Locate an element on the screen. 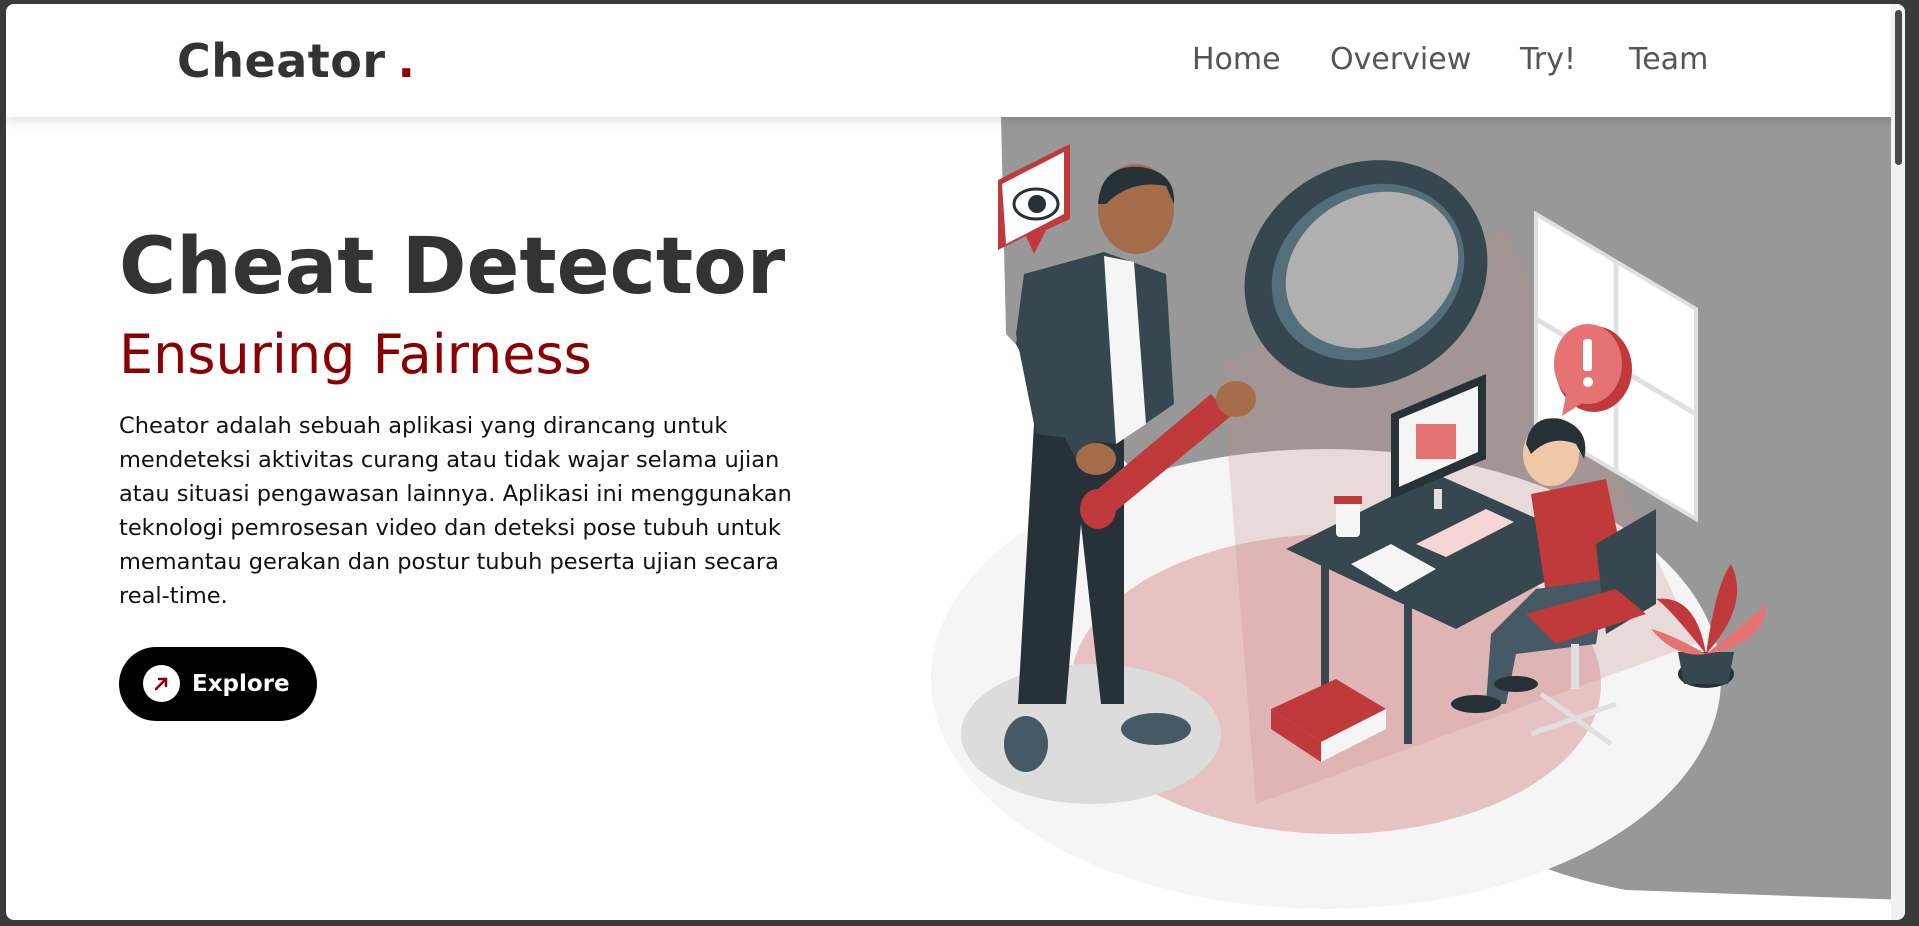 The height and width of the screenshot is (926, 1919). nav-link-overview: Overview is located at coordinates (1400, 59).